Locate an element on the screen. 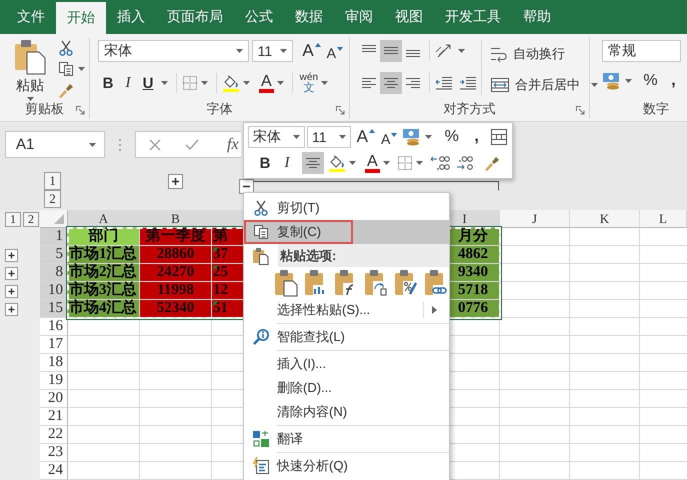 The image size is (687, 480). accounting-format-icon is located at coordinates (612, 81).